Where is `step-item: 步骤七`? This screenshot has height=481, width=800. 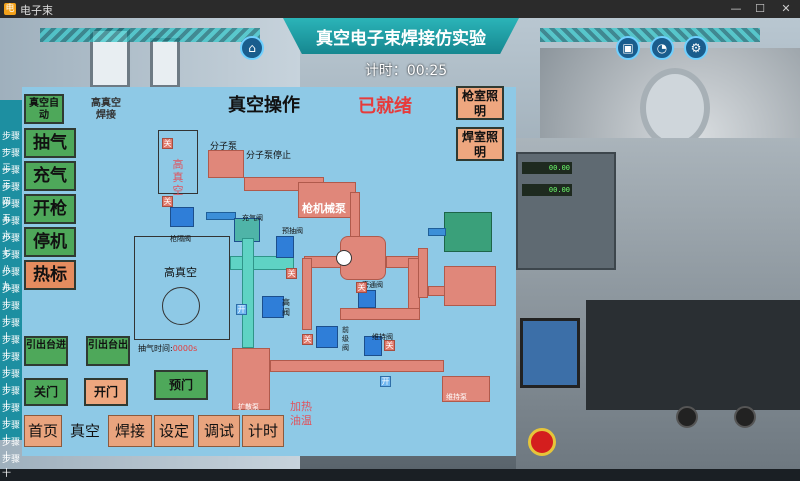
step-item: 步骤七 is located at coordinates (13, 245).